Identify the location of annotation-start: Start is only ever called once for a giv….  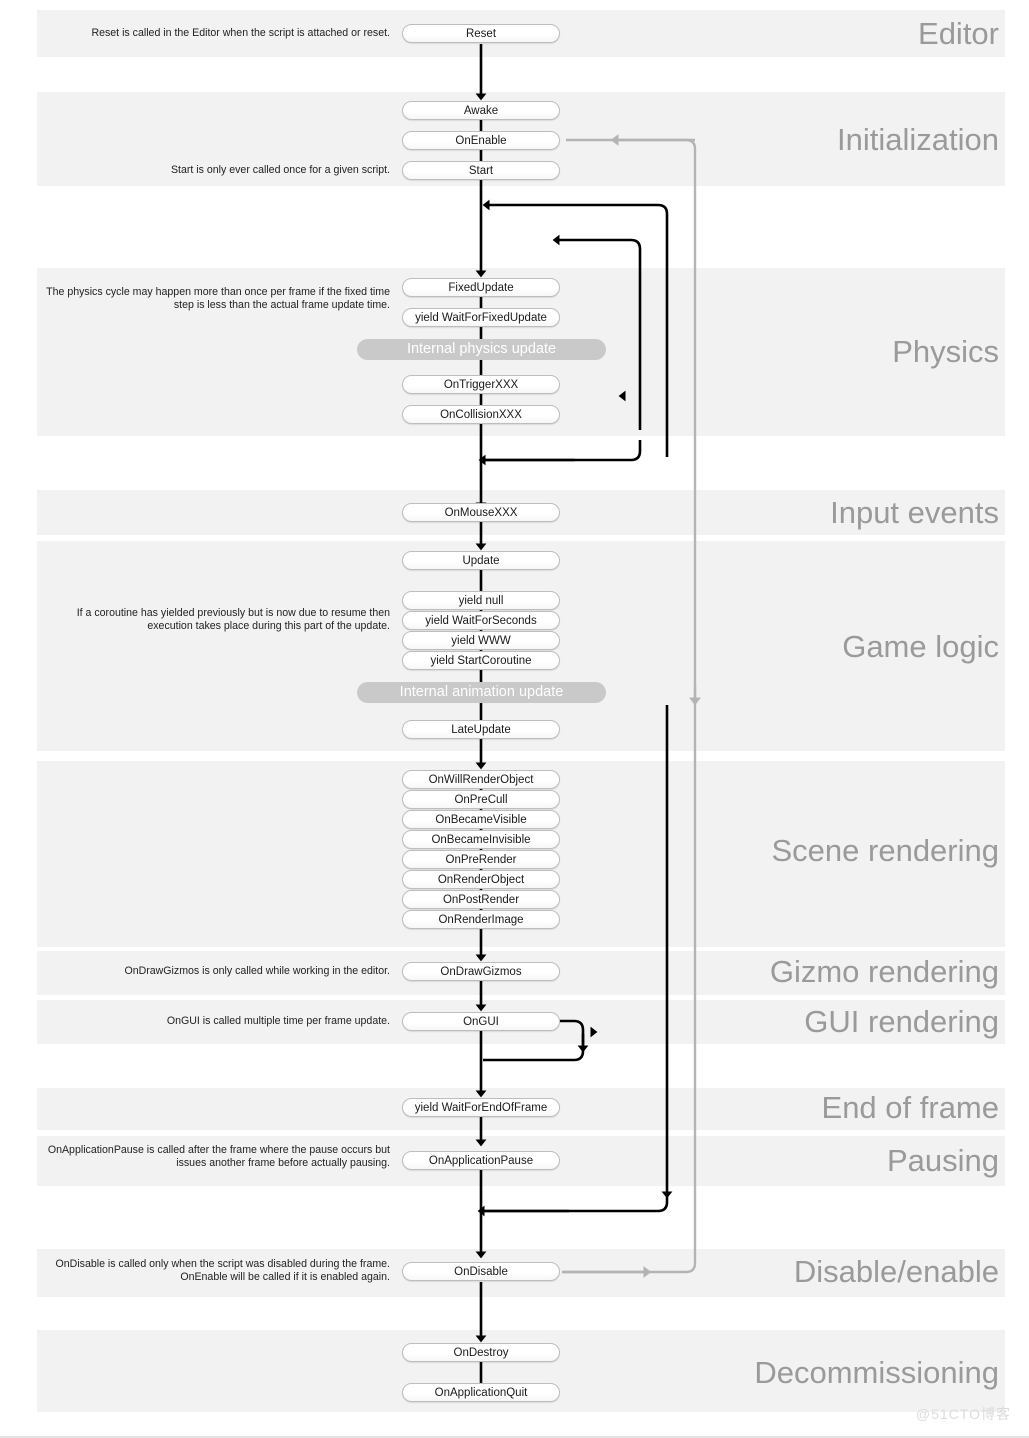
(280, 170).